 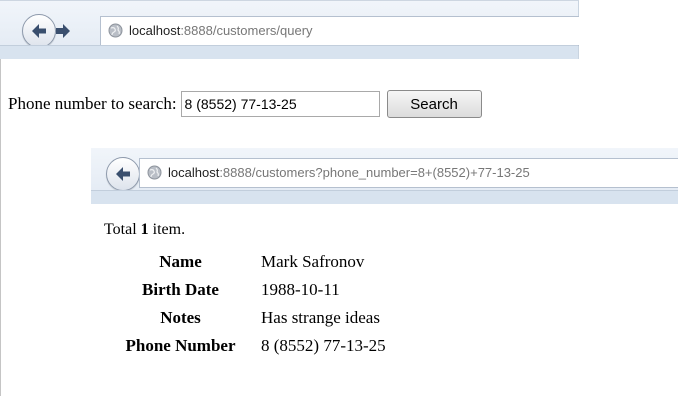 I want to click on table-row: Name Mark Safronov, so click(x=247, y=264).